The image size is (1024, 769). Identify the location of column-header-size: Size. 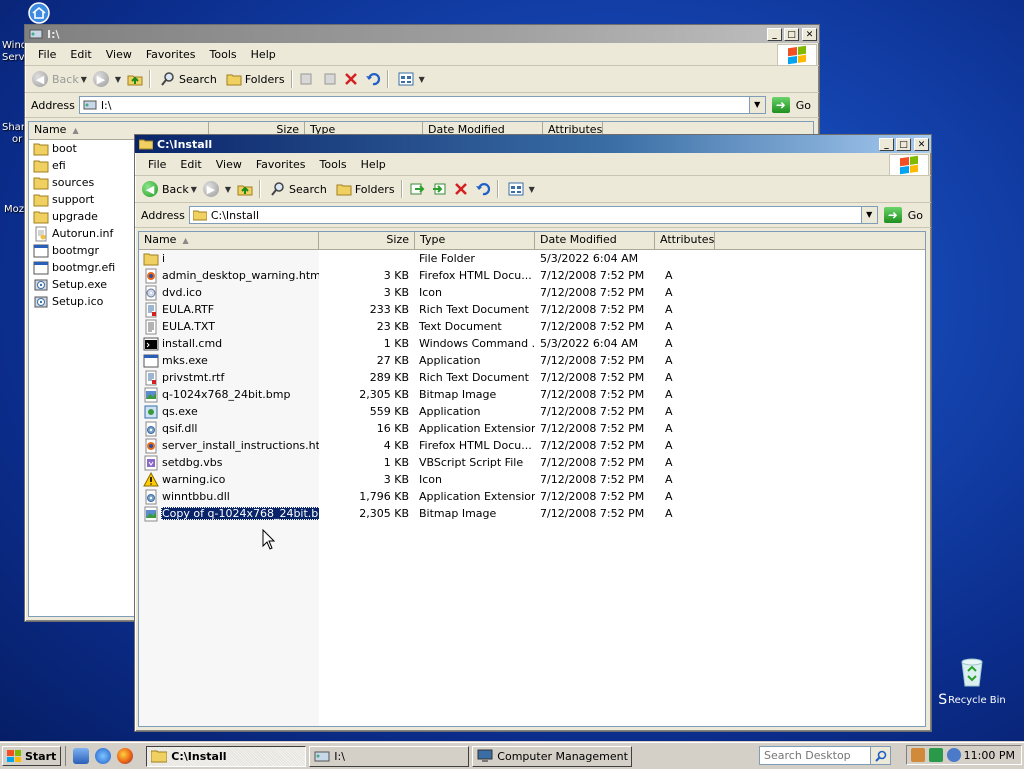
(367, 240).